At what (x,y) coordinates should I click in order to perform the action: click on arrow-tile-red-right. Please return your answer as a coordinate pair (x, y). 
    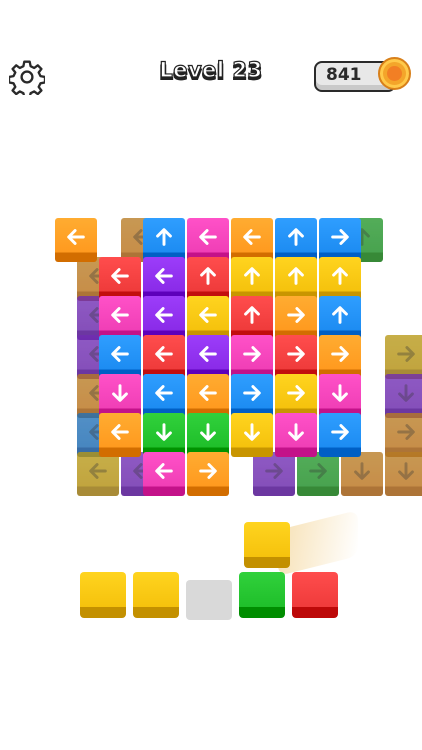
    Looking at the image, I should click on (296, 357).